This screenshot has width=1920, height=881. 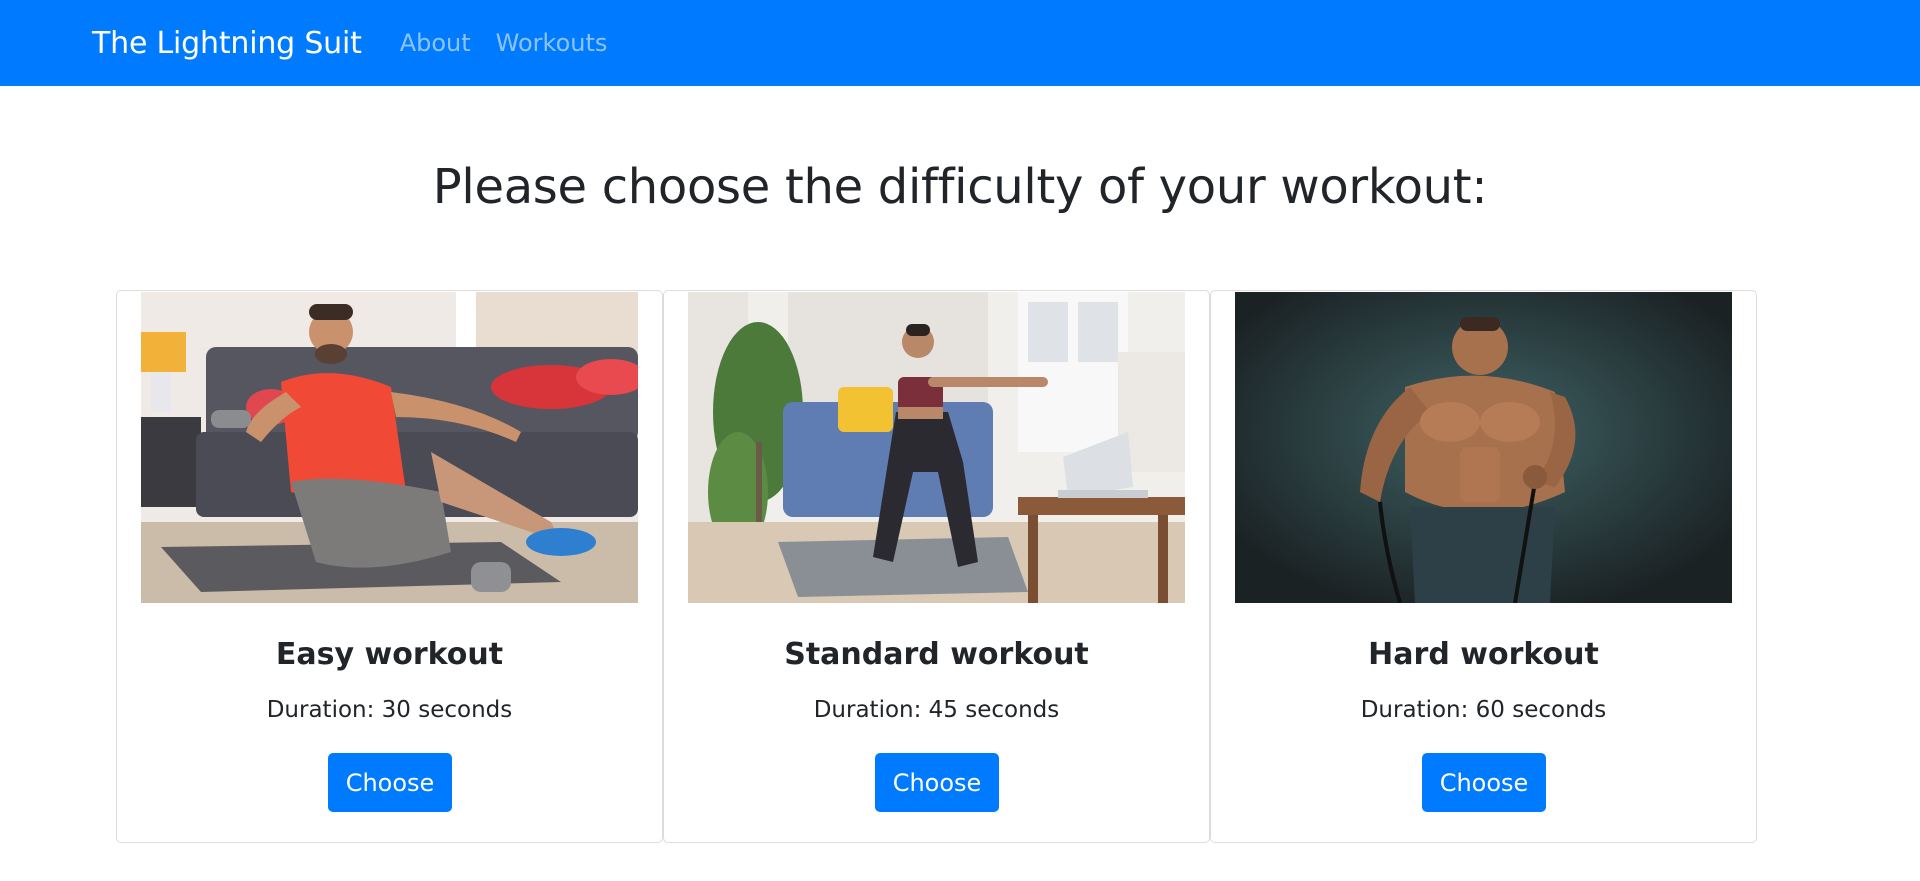 I want to click on nav-link-workouts: Workouts, so click(x=552, y=43).